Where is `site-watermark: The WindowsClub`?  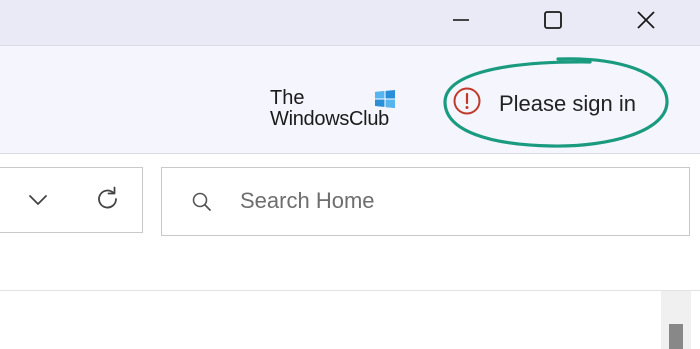 site-watermark: The WindowsClub is located at coordinates (332, 108).